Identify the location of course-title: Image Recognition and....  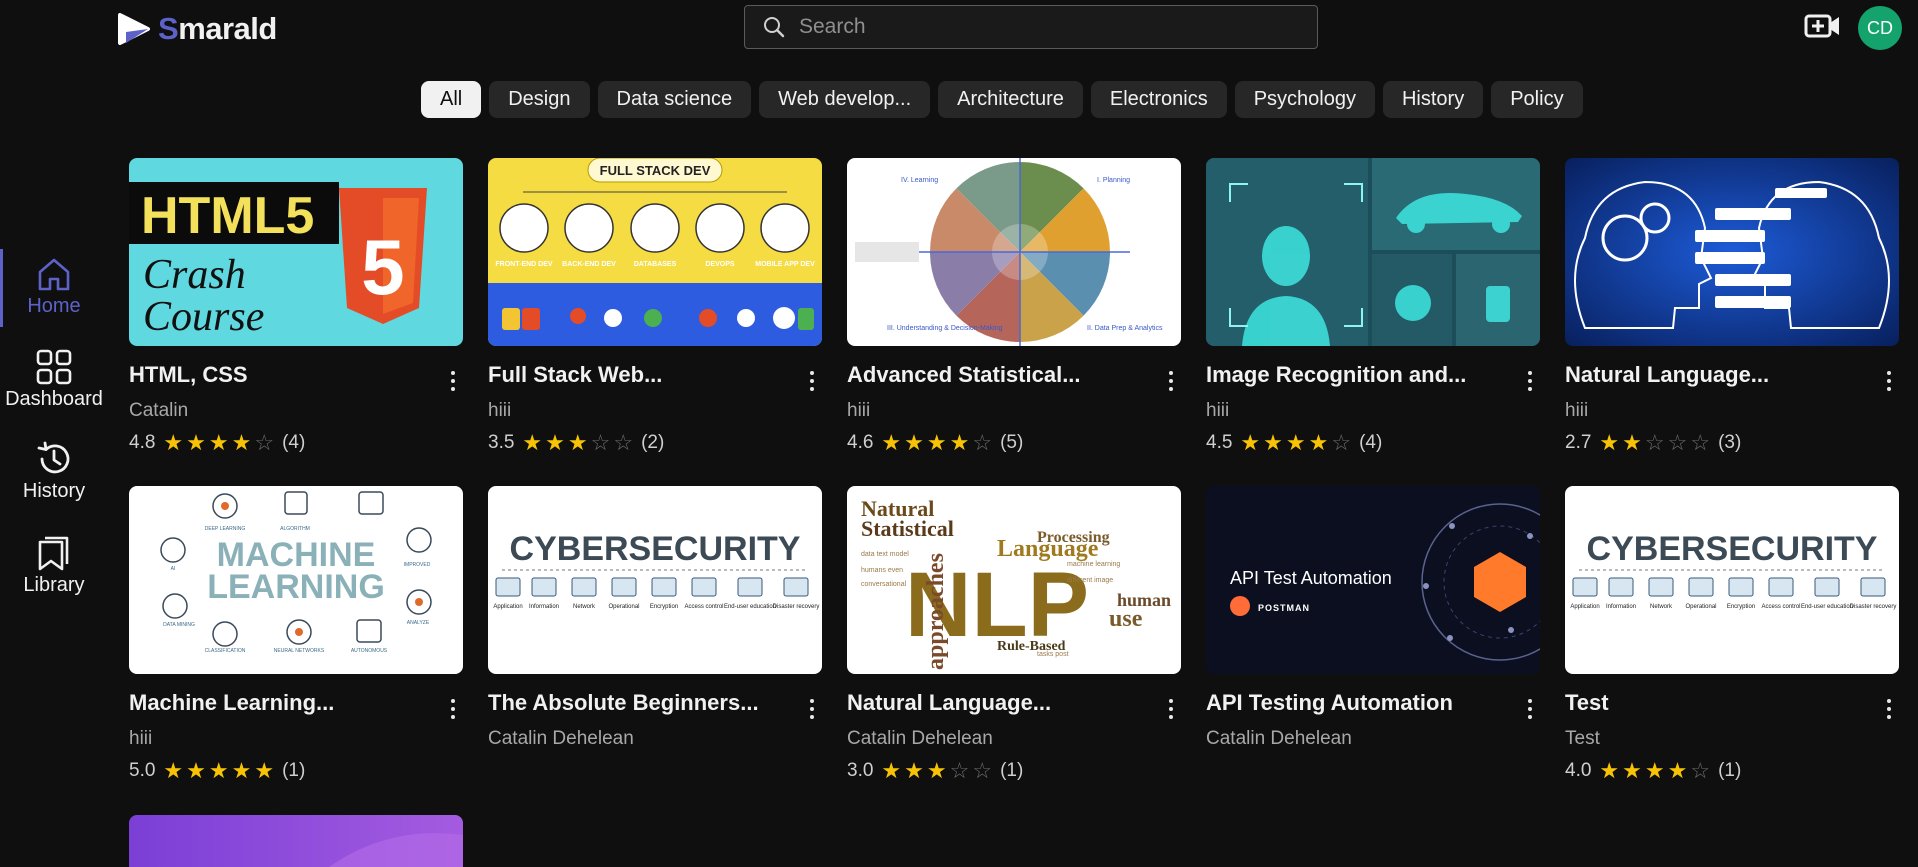
(1351, 375).